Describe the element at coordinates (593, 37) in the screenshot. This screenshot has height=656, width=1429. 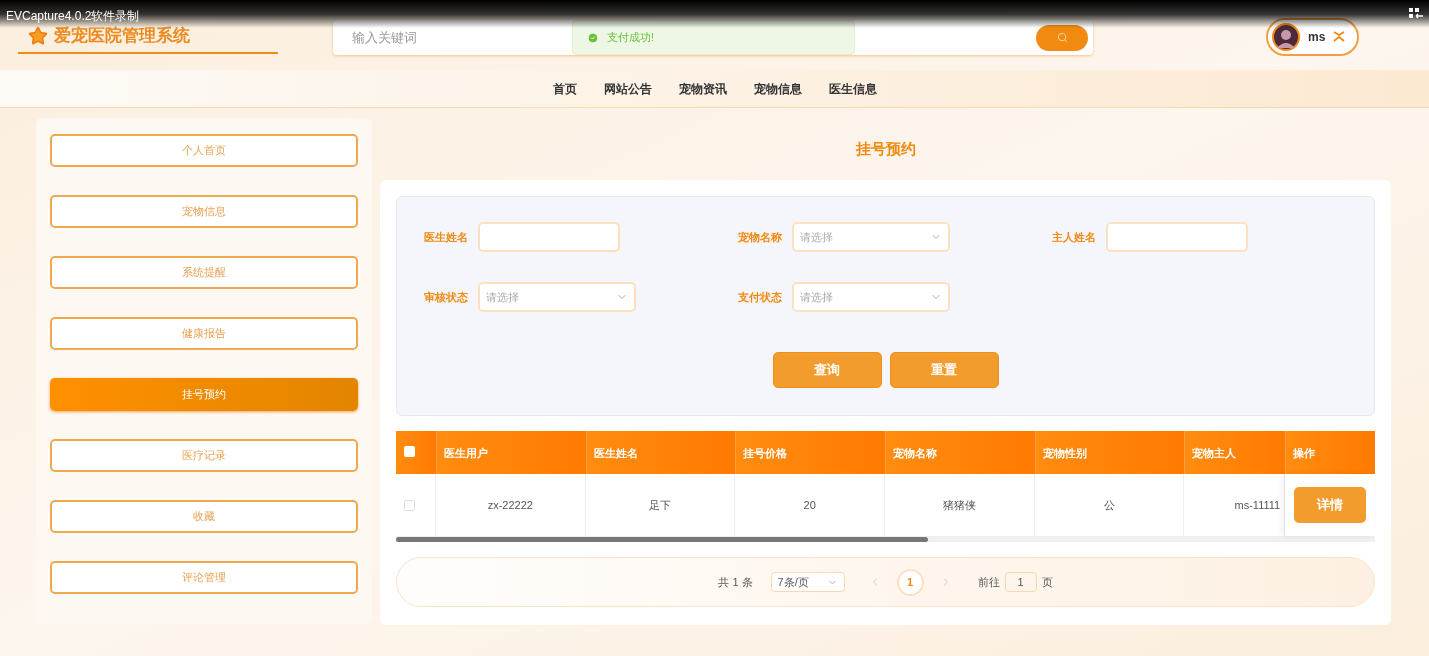
I see `success-icon` at that location.